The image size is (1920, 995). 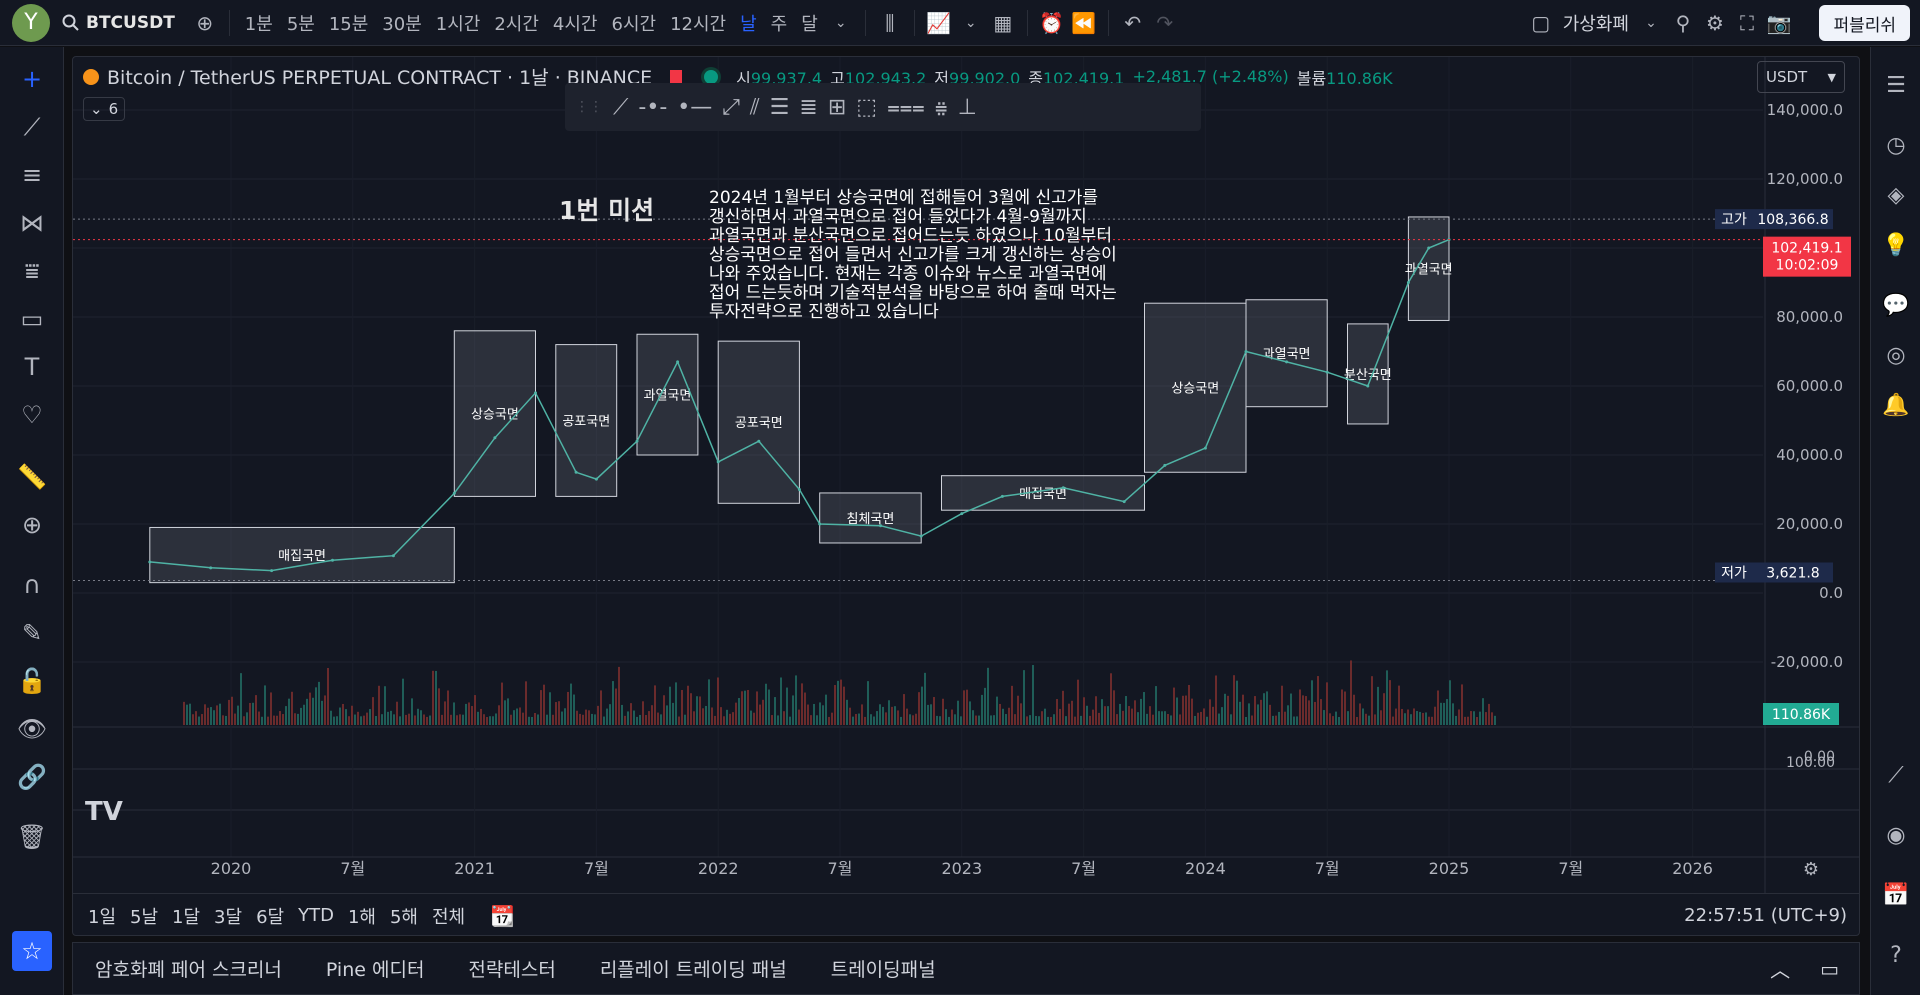 What do you see at coordinates (731, 107) in the screenshot?
I see `info-line-tool-icon: ⤢` at bounding box center [731, 107].